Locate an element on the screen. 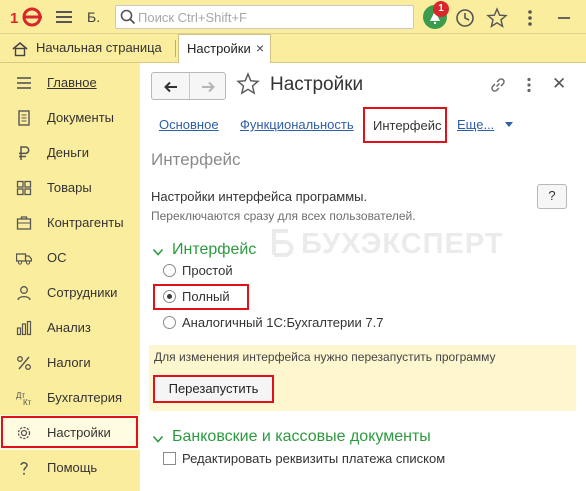  page-title: Настройки is located at coordinates (317, 84).